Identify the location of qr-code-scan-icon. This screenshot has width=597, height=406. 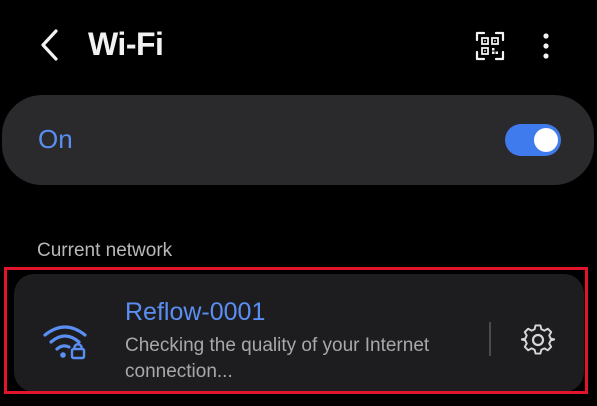
(490, 46).